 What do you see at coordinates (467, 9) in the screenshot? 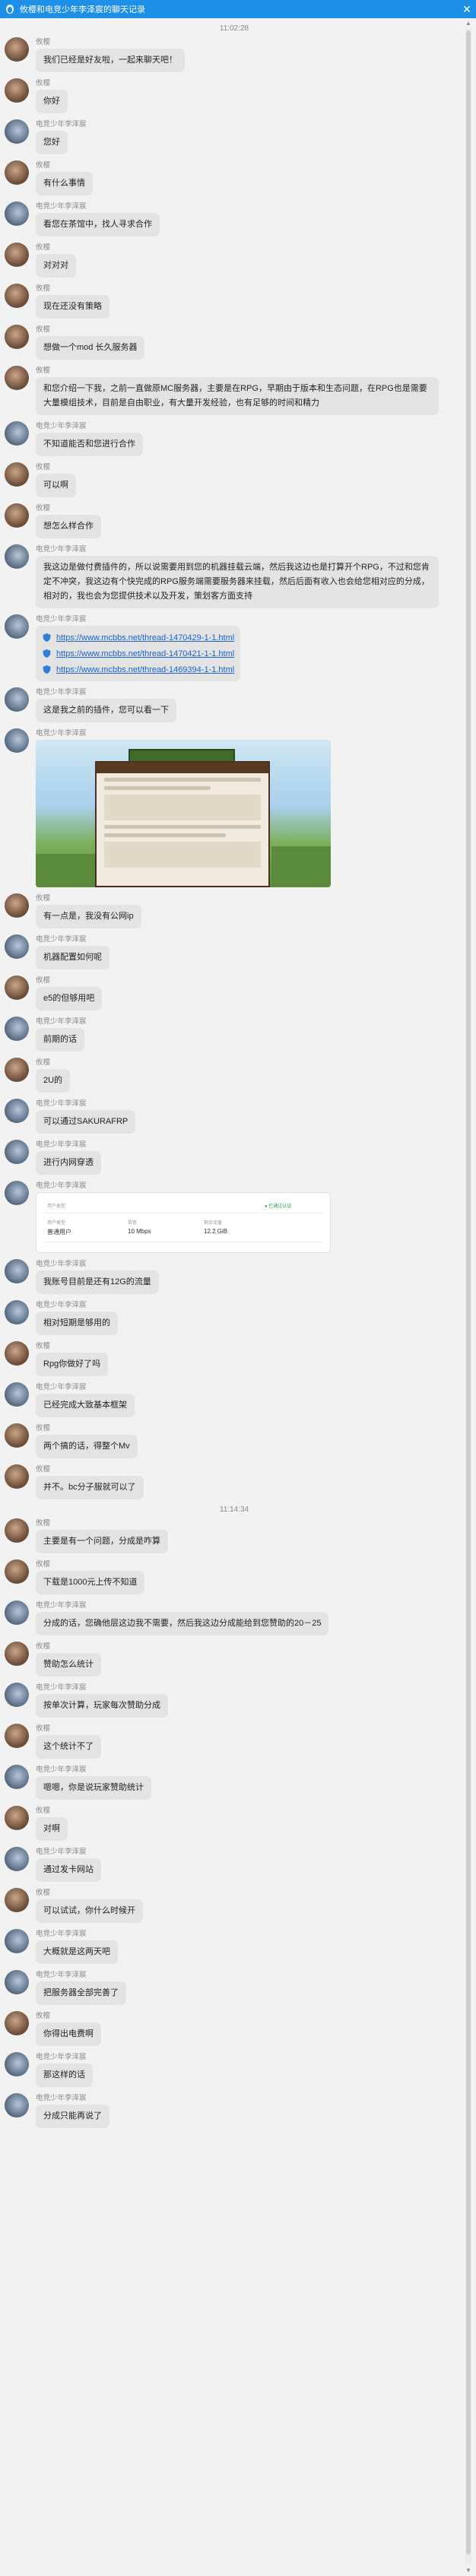
I see `close-button: ✕` at bounding box center [467, 9].